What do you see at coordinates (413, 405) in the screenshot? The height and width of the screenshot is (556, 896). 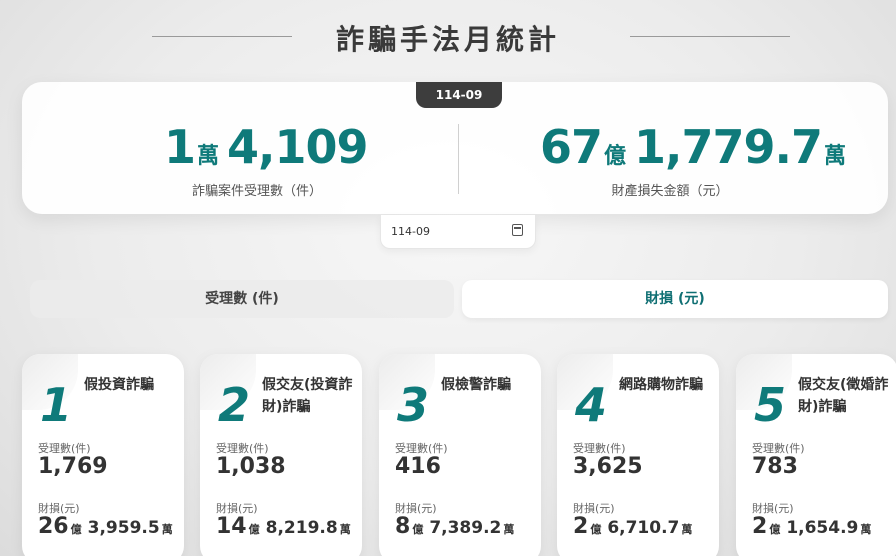 I see `card-rank: 3` at bounding box center [413, 405].